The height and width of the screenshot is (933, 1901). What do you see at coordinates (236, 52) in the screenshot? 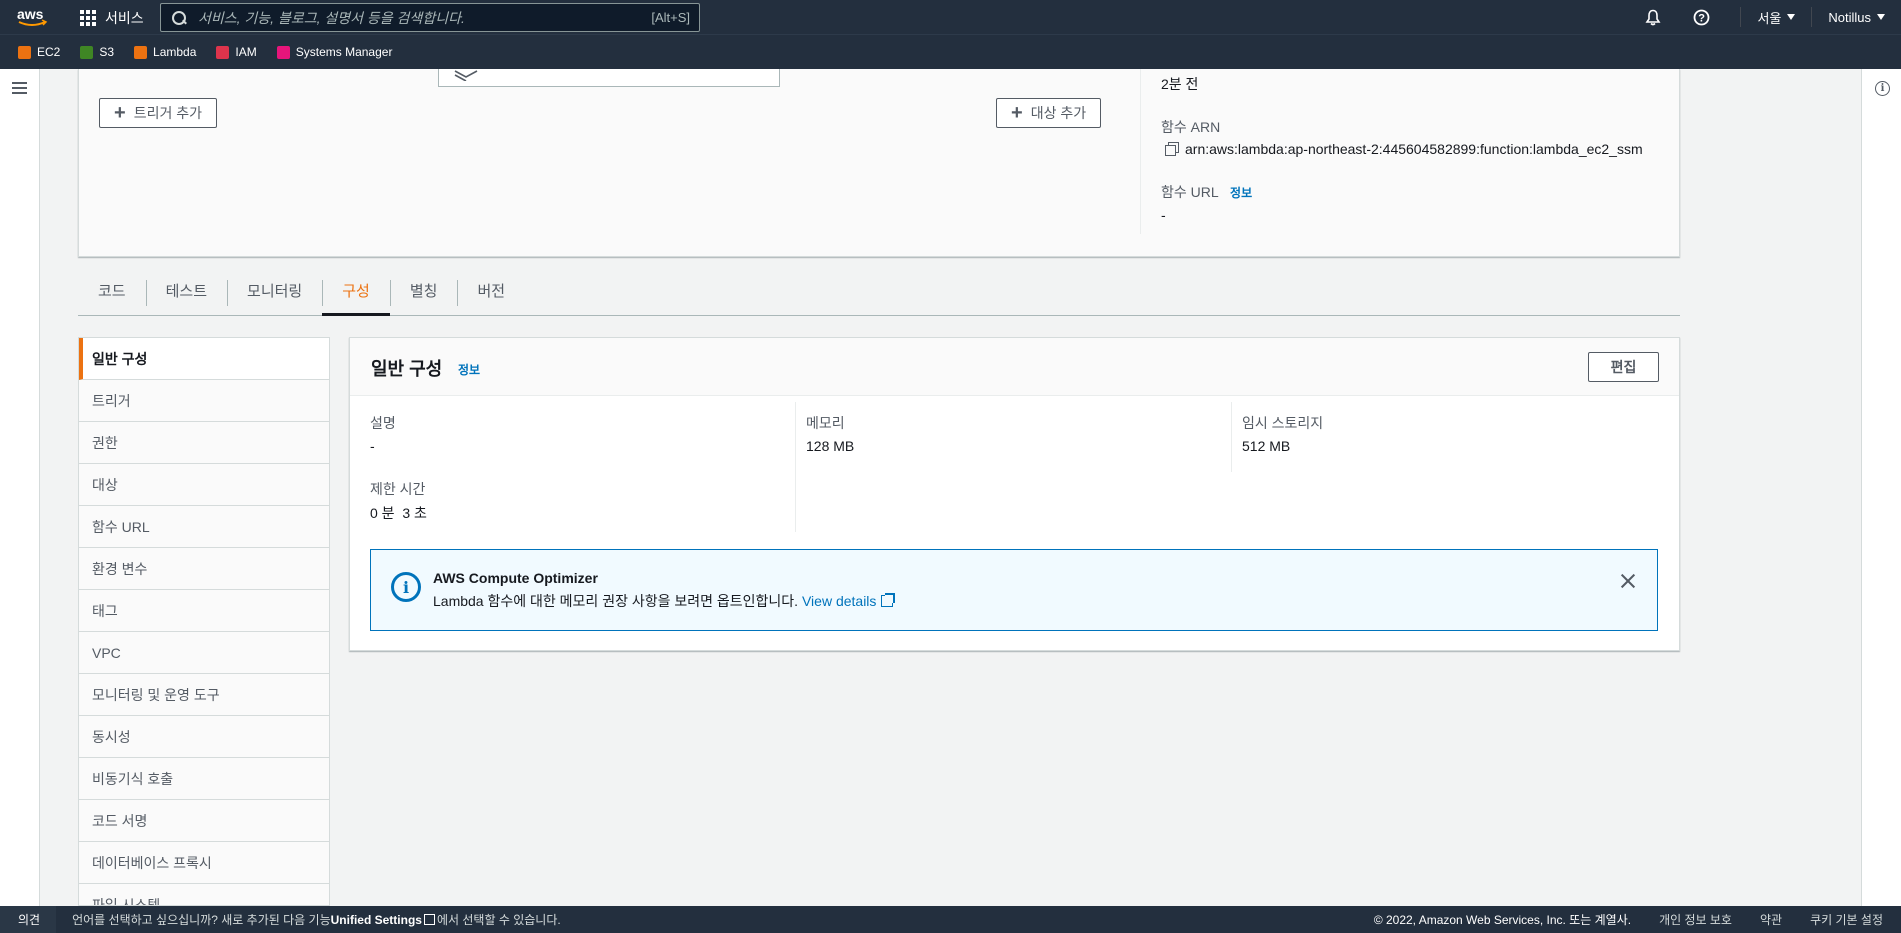
I see `favorite-iam: IAM` at bounding box center [236, 52].